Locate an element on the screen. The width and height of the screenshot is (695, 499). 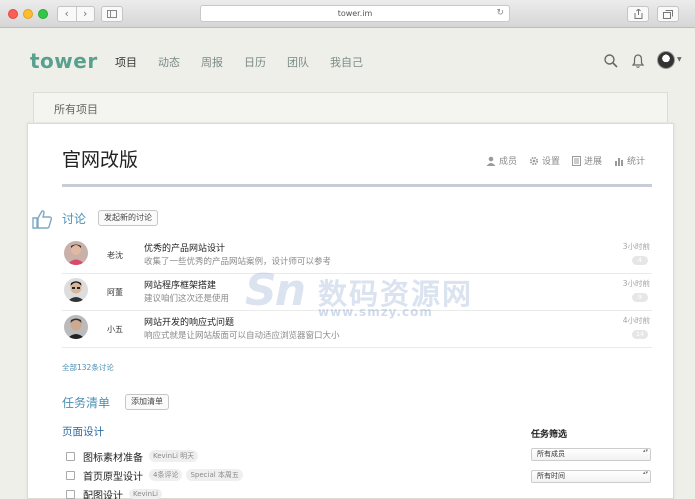
thumbs-up-icon is located at coordinates (42, 219).